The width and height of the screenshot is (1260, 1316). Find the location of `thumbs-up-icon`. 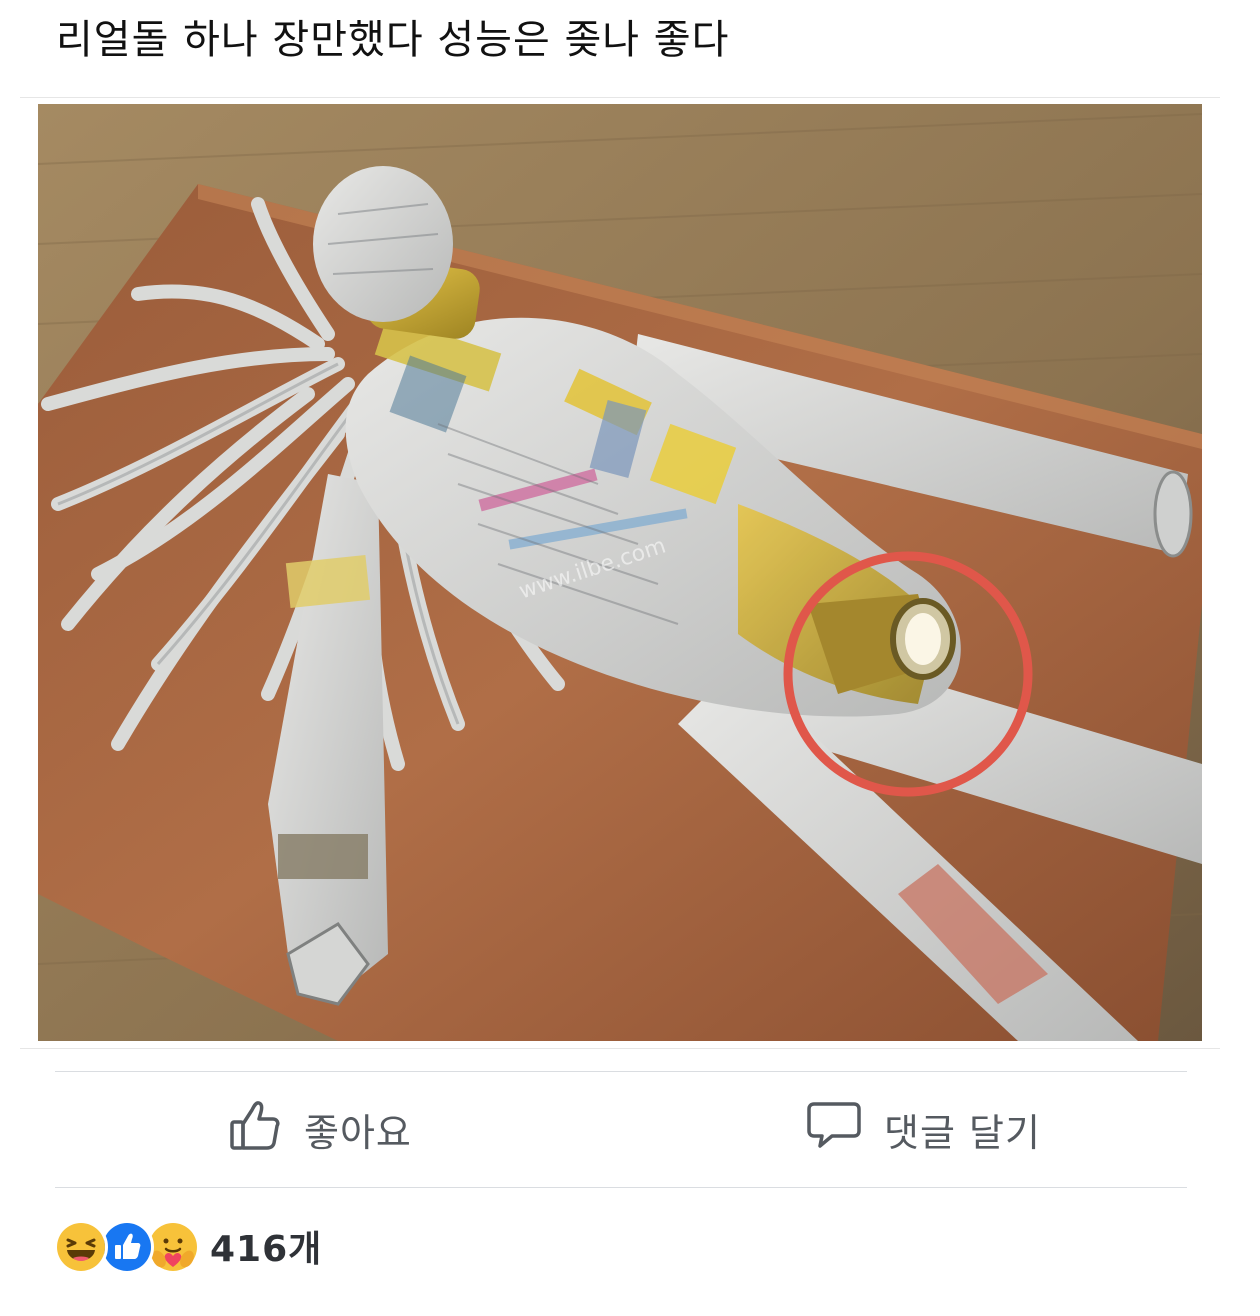

thumbs-up-icon is located at coordinates (255, 1129).